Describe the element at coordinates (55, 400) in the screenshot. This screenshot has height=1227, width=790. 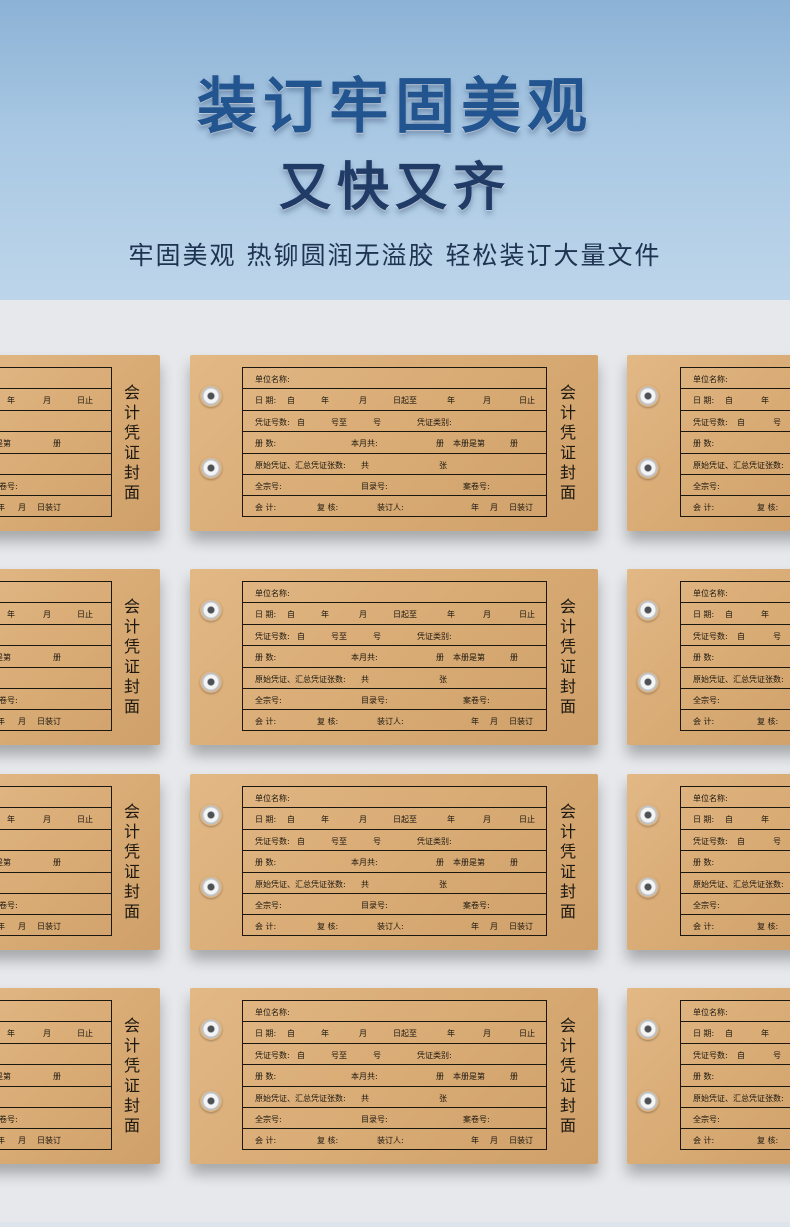
I see `form-row: 年 月 日止` at that location.